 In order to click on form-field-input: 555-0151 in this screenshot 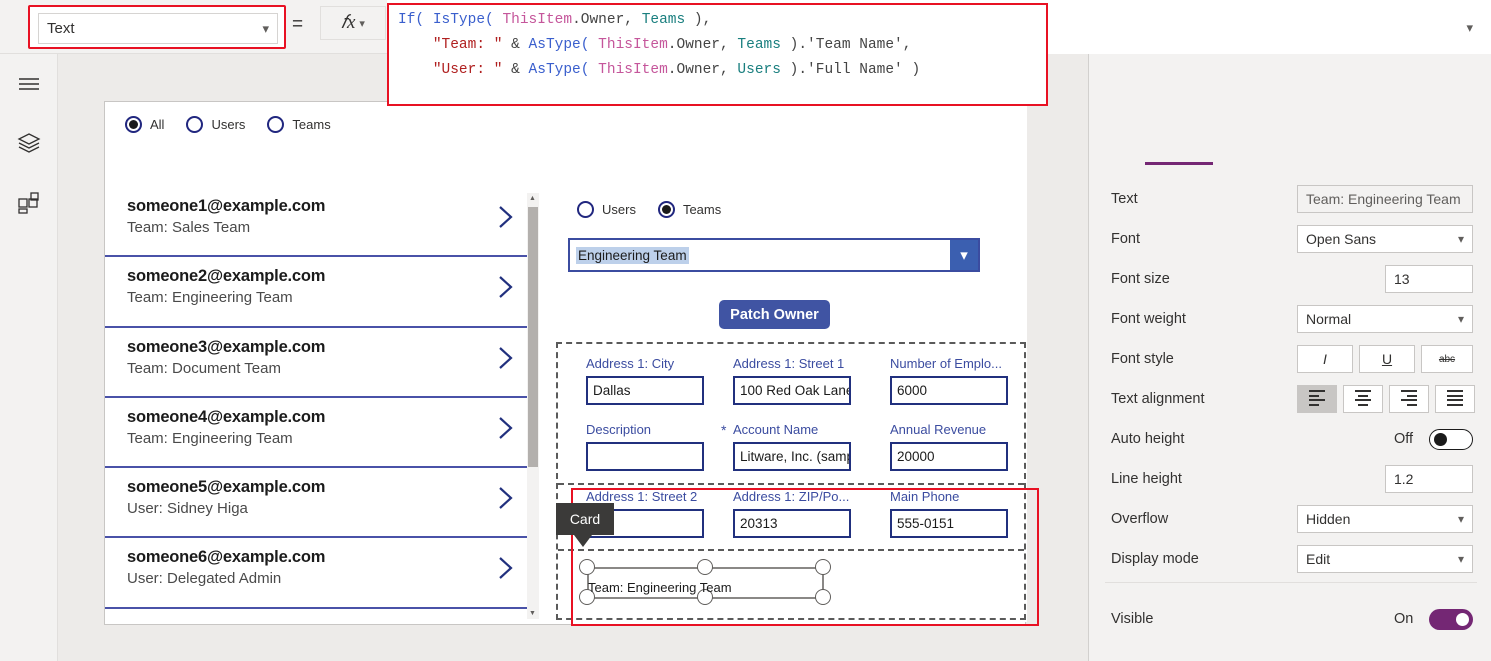, I will do `click(949, 523)`.